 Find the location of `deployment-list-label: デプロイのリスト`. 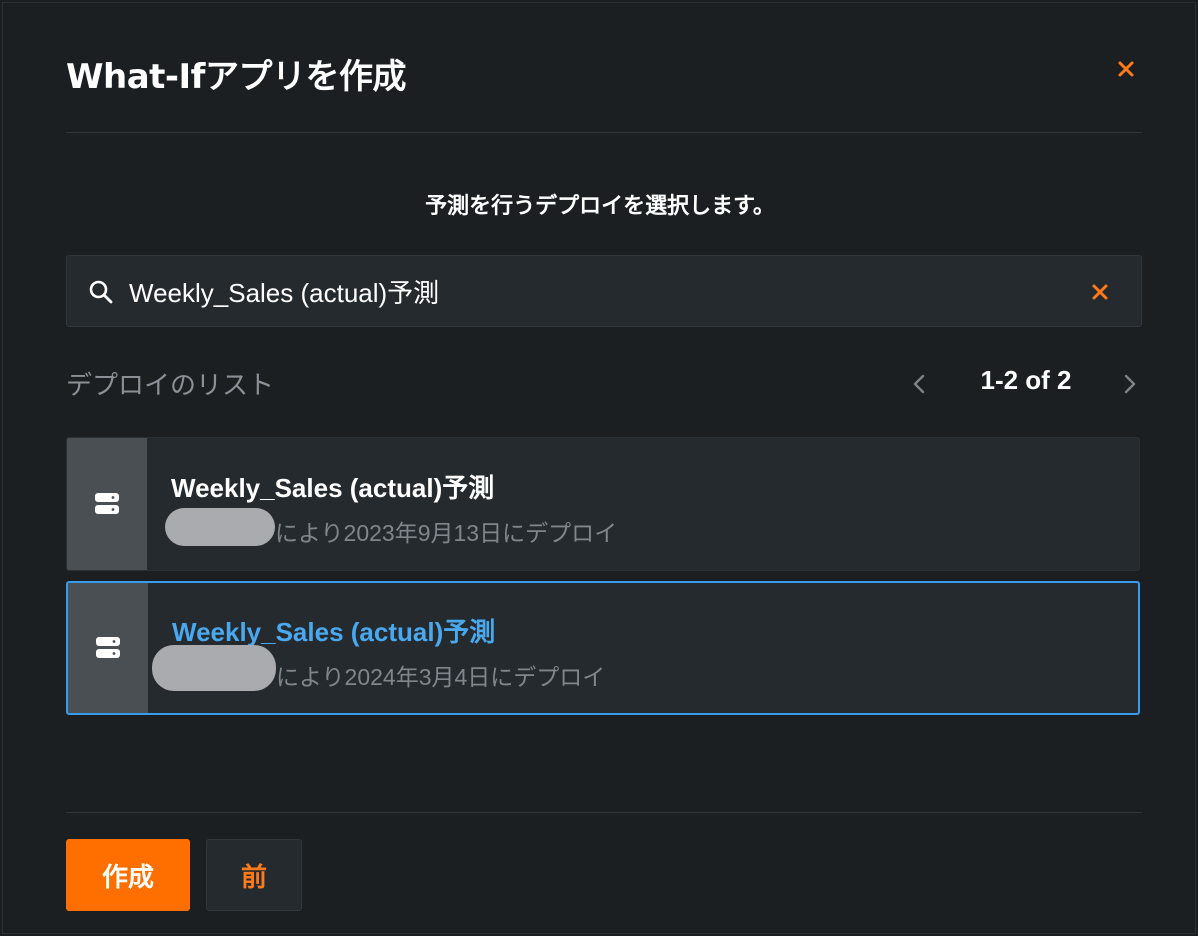

deployment-list-label: デプロイのリスト is located at coordinates (170, 386).